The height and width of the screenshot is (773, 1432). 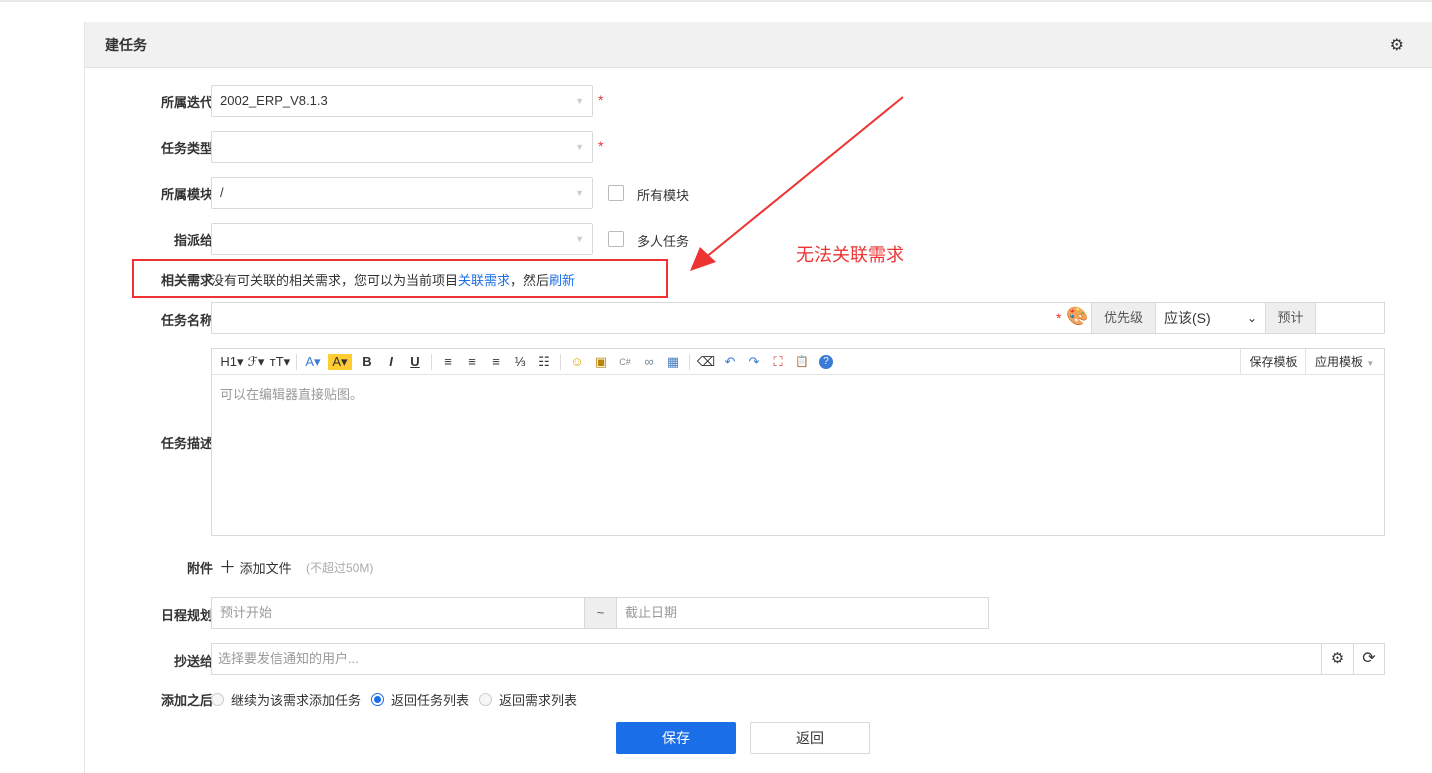 What do you see at coordinates (804, 177) in the screenshot?
I see `arrow-line` at bounding box center [804, 177].